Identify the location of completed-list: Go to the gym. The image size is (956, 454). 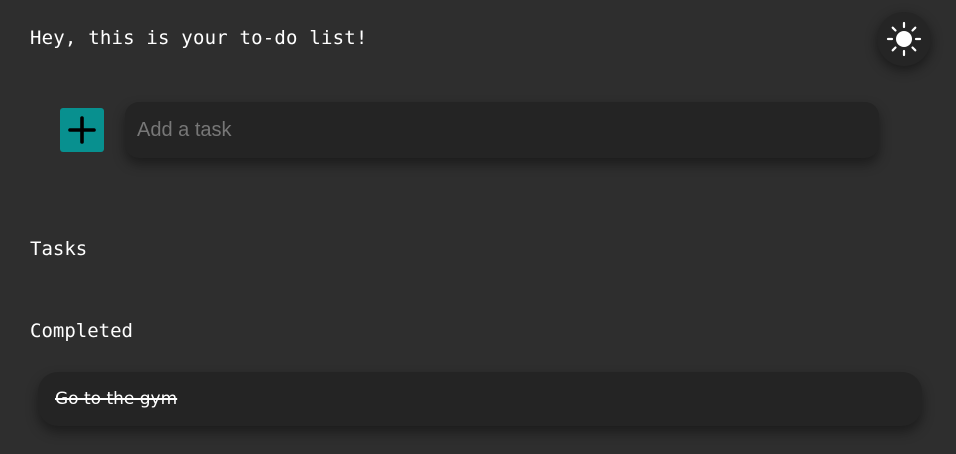
(480, 399).